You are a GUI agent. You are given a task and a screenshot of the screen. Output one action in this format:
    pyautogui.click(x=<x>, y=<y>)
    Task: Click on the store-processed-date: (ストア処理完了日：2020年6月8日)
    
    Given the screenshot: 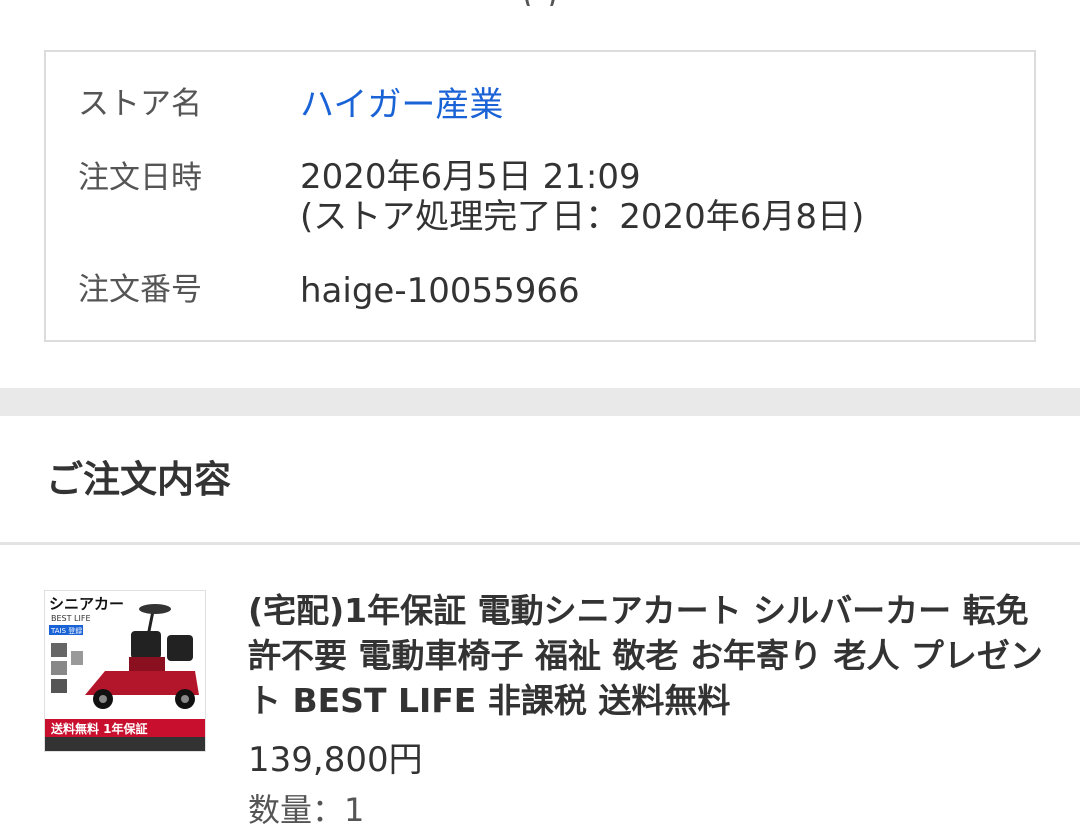 What is the action you would take?
    pyautogui.click(x=582, y=217)
    